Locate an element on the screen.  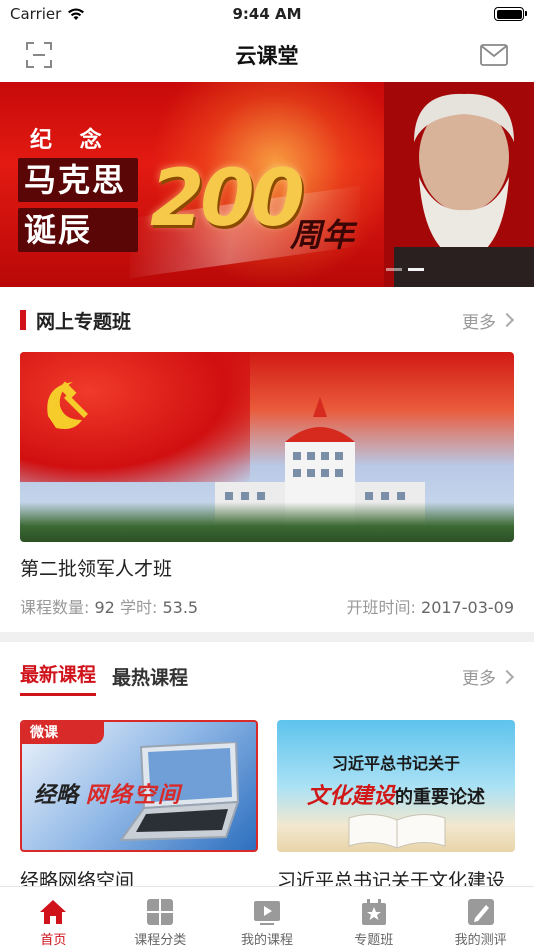
hammer-sickle-icon is located at coordinates (67, 405).